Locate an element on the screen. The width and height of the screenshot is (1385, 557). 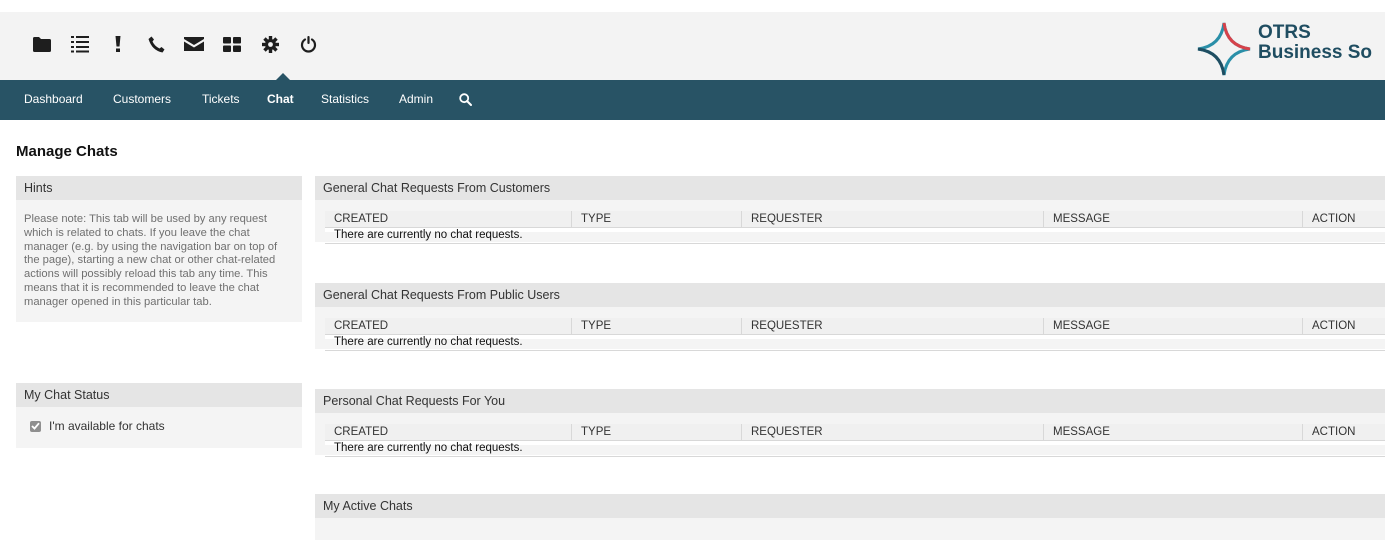
nav-dashboard: Dashboard is located at coordinates (53, 99).